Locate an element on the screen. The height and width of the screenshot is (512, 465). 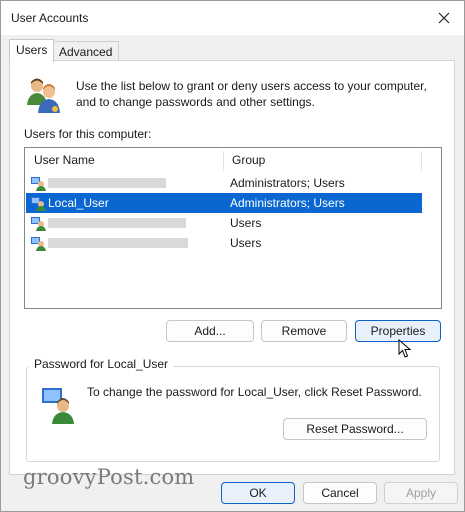
apply-button: Apply is located at coordinates (421, 493).